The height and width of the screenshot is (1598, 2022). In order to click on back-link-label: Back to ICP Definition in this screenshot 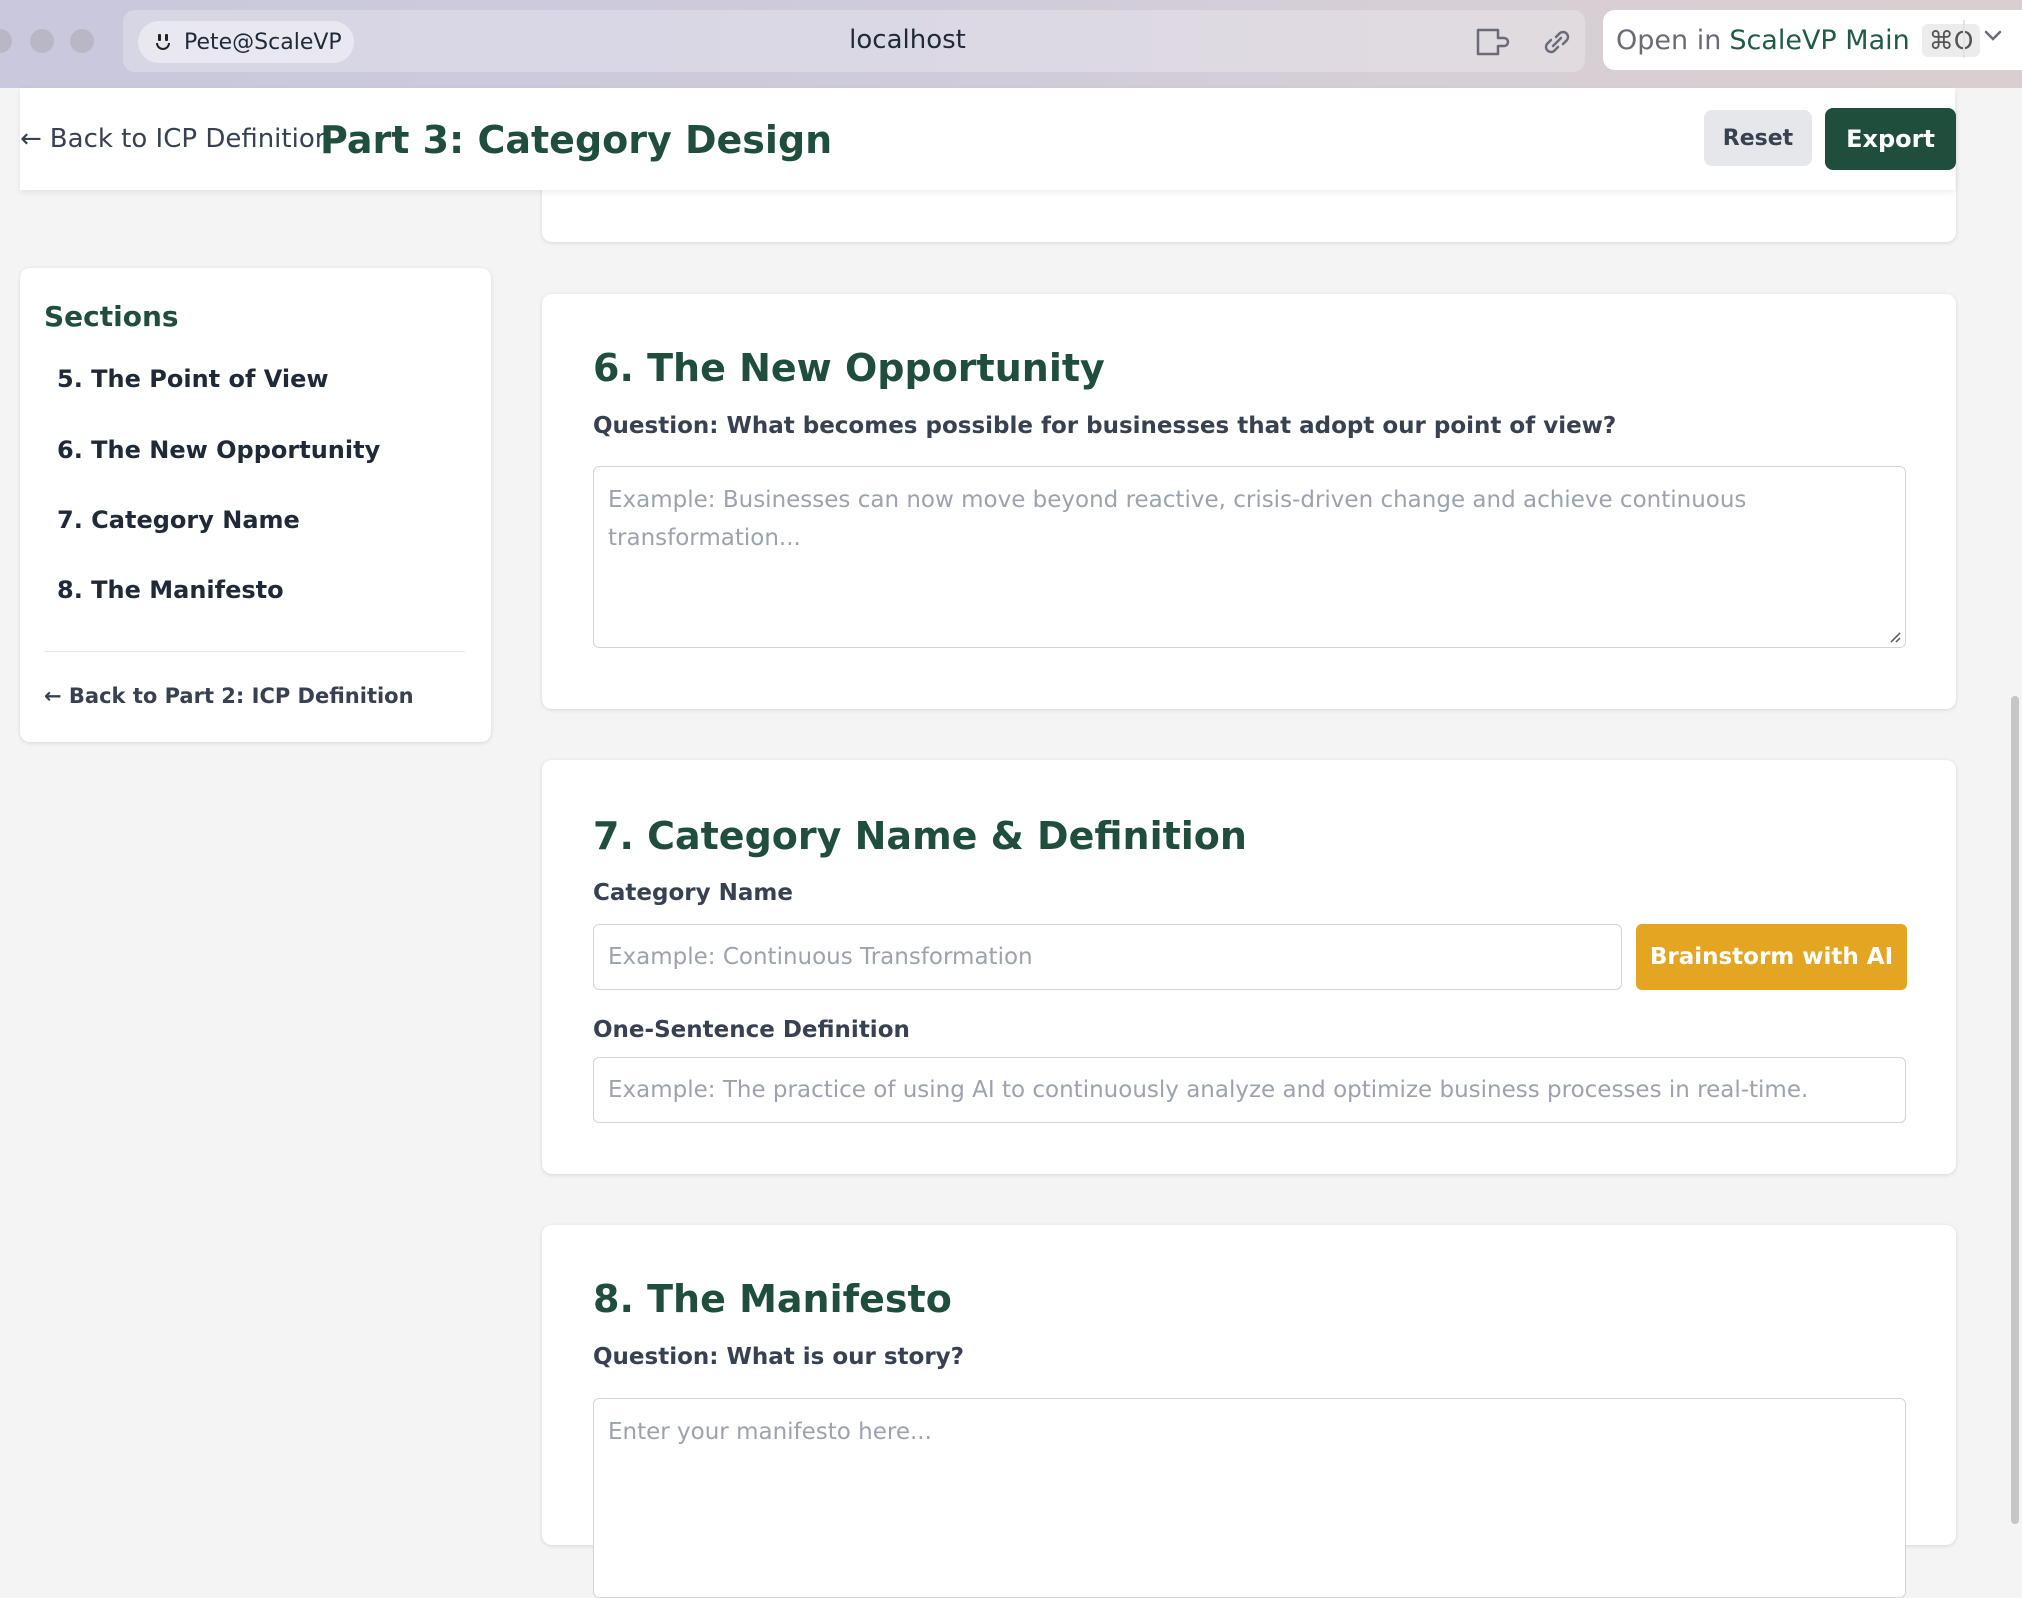, I will do `click(190, 139)`.